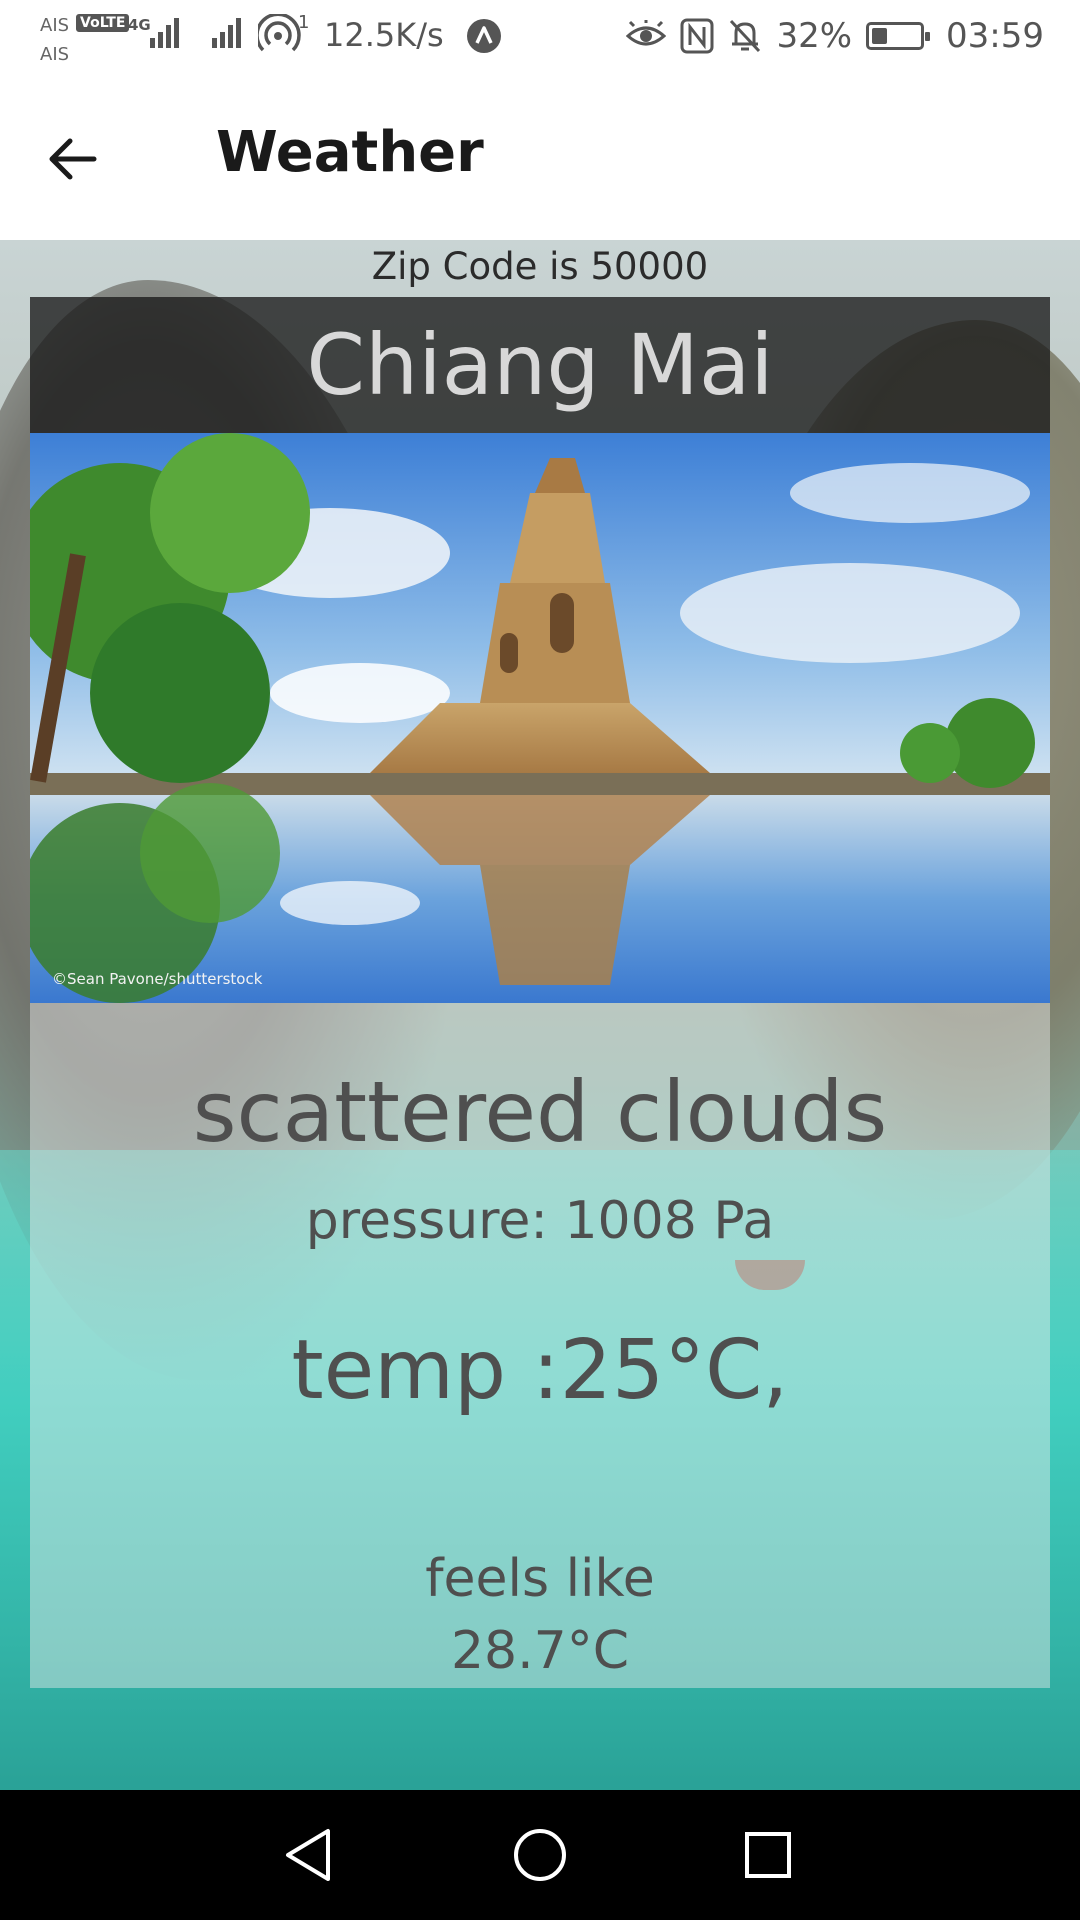  What do you see at coordinates (880, 36) in the screenshot?
I see `battery-level-fill` at bounding box center [880, 36].